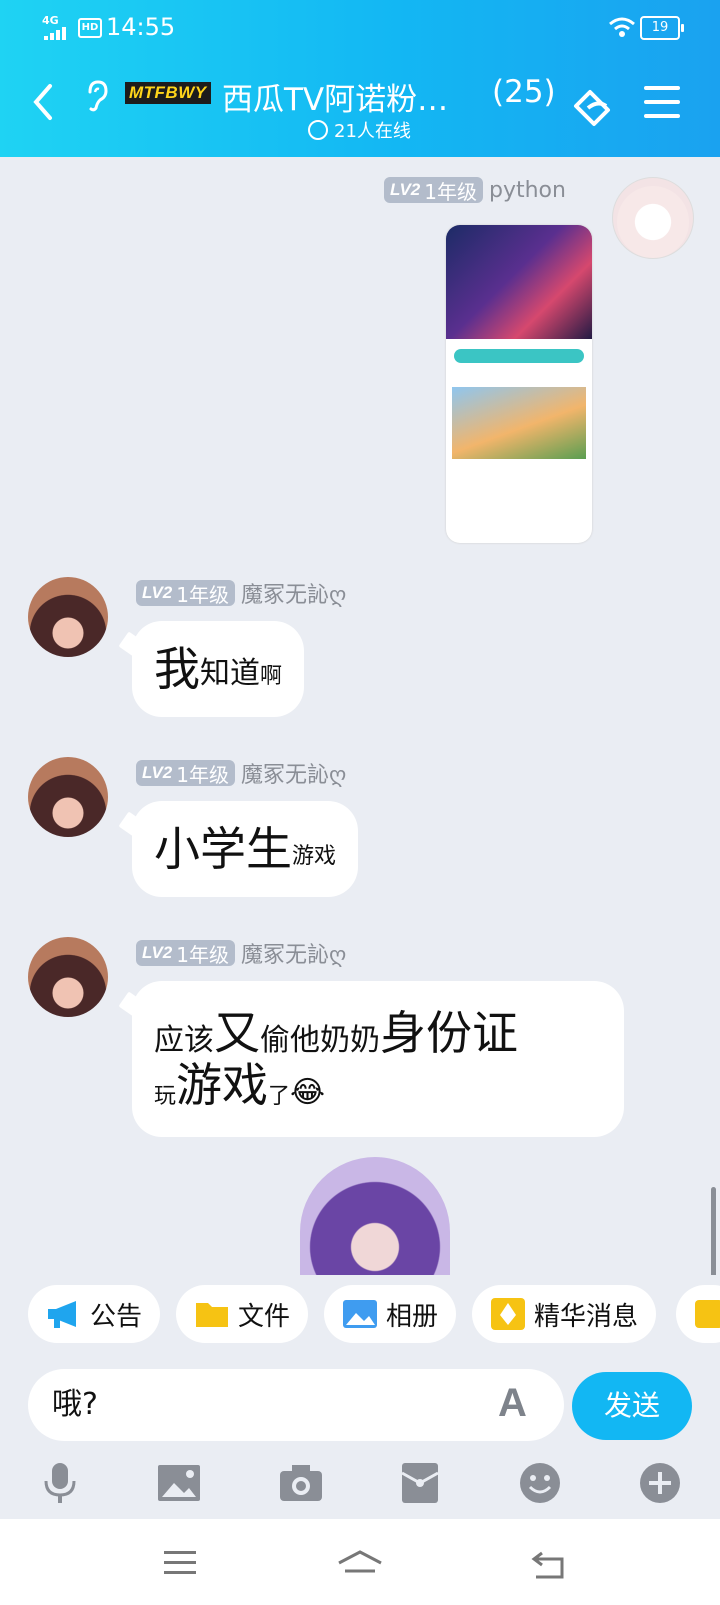 The image size is (720, 1605). I want to click on scrollbar, so click(713, 1231).